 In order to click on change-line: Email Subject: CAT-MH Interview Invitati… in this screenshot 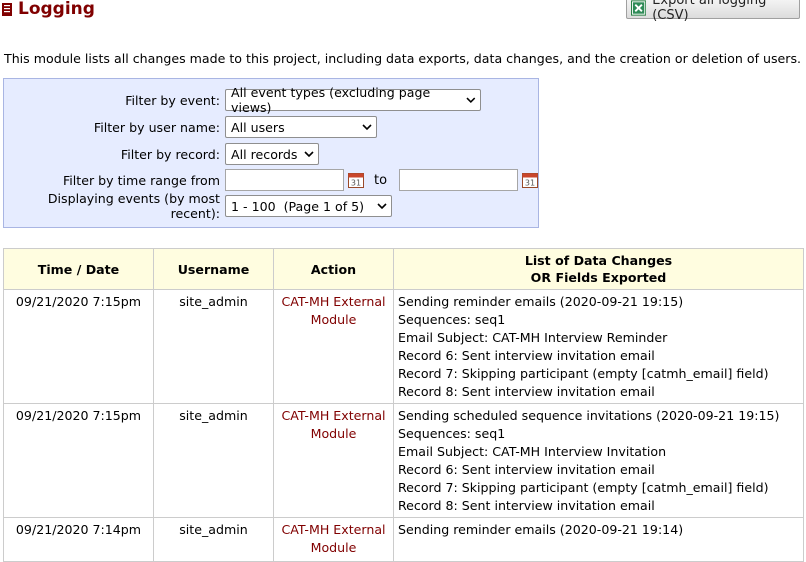, I will do `click(532, 451)`.